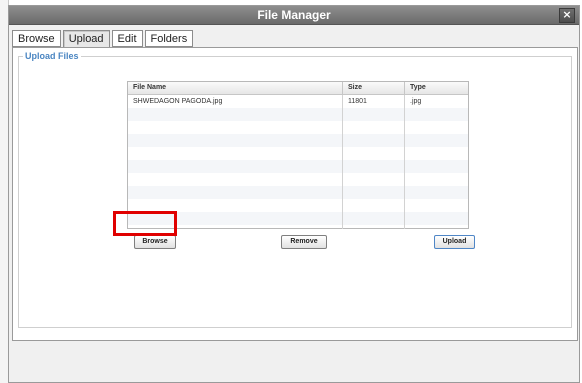 This screenshot has width=582, height=383. I want to click on title-bar: File Manager ×, so click(294, 15).